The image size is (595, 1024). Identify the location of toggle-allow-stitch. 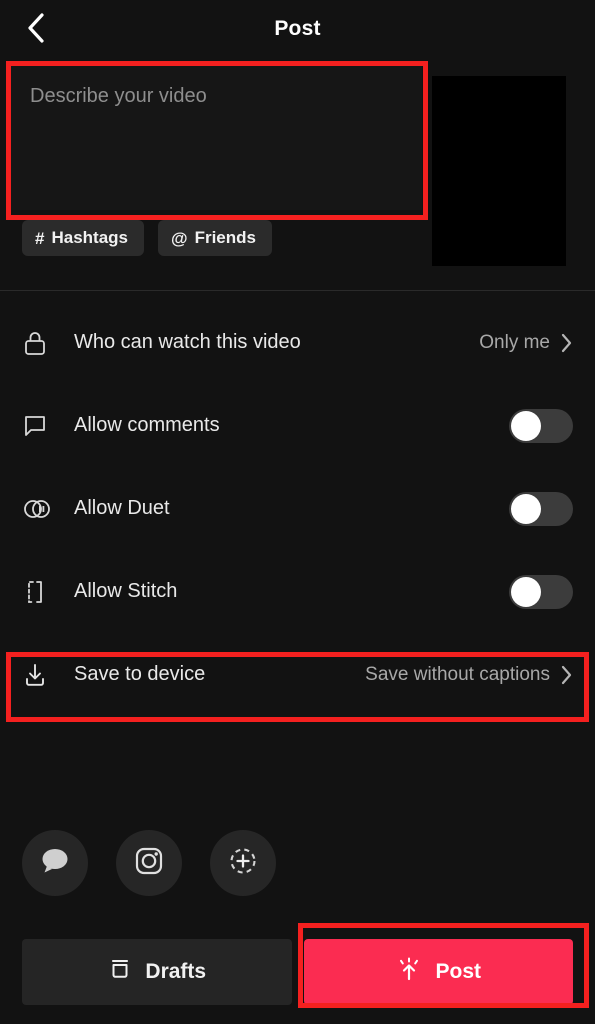
(541, 591).